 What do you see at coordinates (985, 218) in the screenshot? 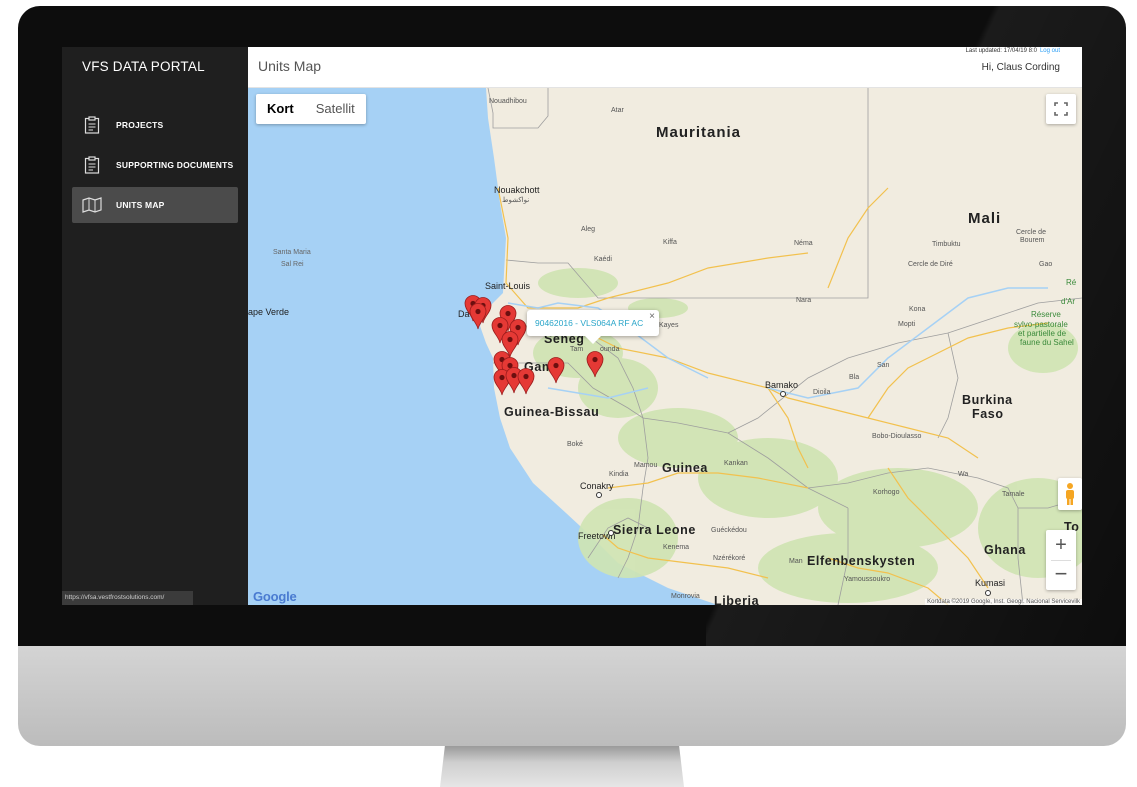
I see `label-mali: Mali` at bounding box center [985, 218].